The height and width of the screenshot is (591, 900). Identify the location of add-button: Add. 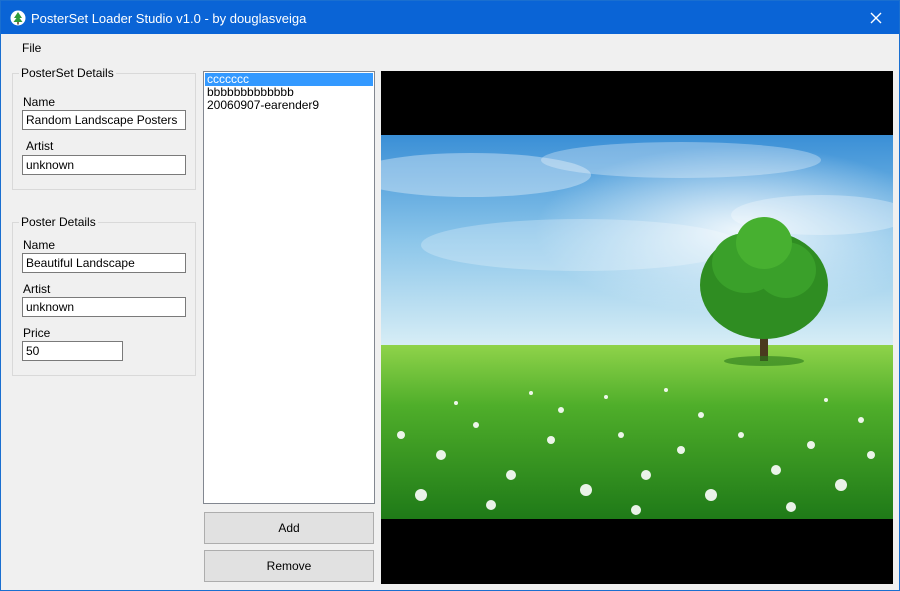
(289, 528).